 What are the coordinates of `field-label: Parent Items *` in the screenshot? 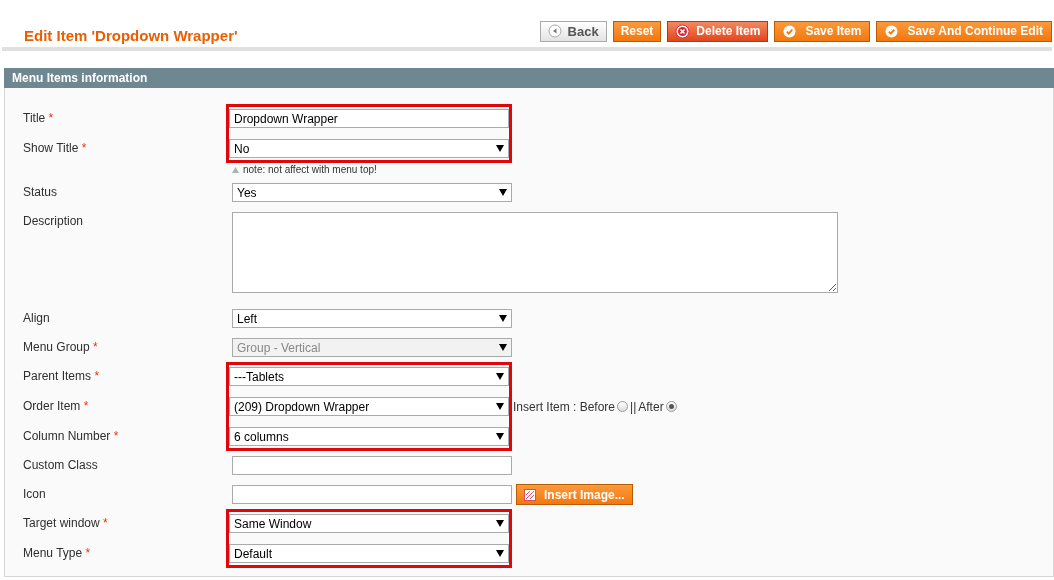 It's located at (62, 375).